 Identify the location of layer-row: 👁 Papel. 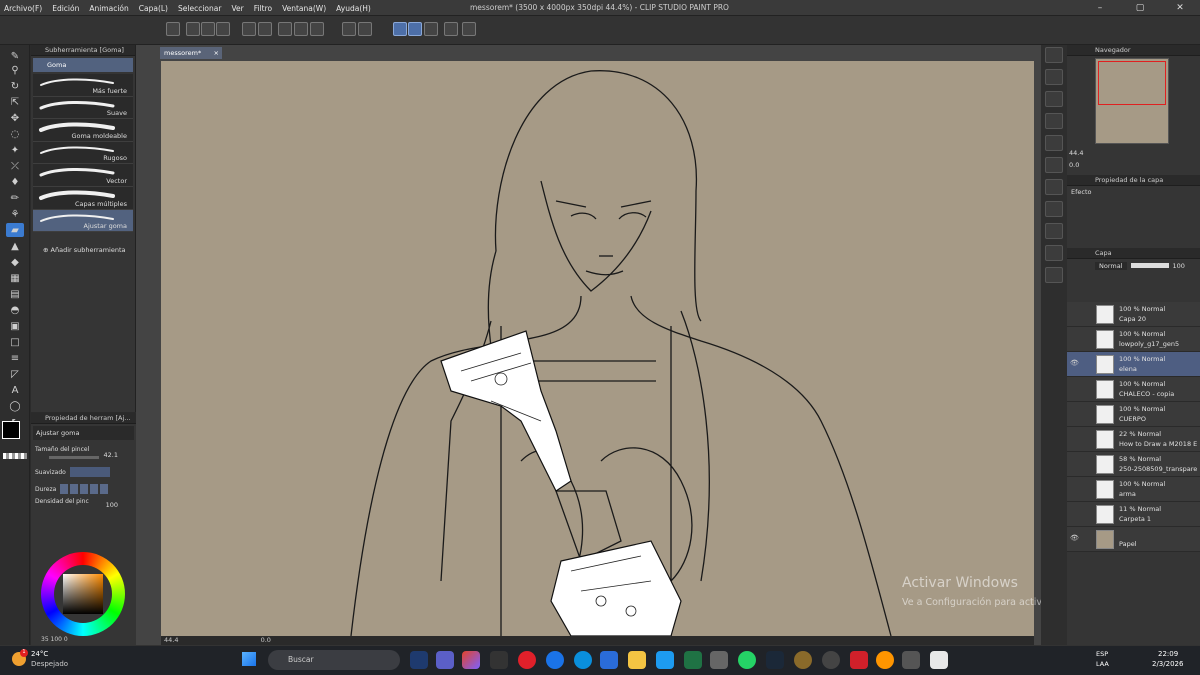
(1133, 539).